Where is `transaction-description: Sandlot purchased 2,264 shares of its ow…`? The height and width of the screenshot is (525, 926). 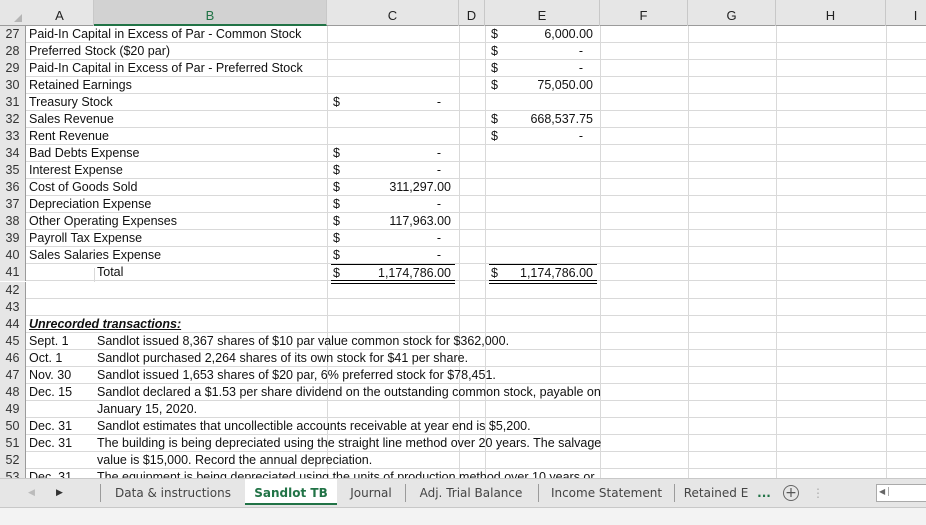 transaction-description: Sandlot purchased 2,264 shares of its ow… is located at coordinates (282, 358).